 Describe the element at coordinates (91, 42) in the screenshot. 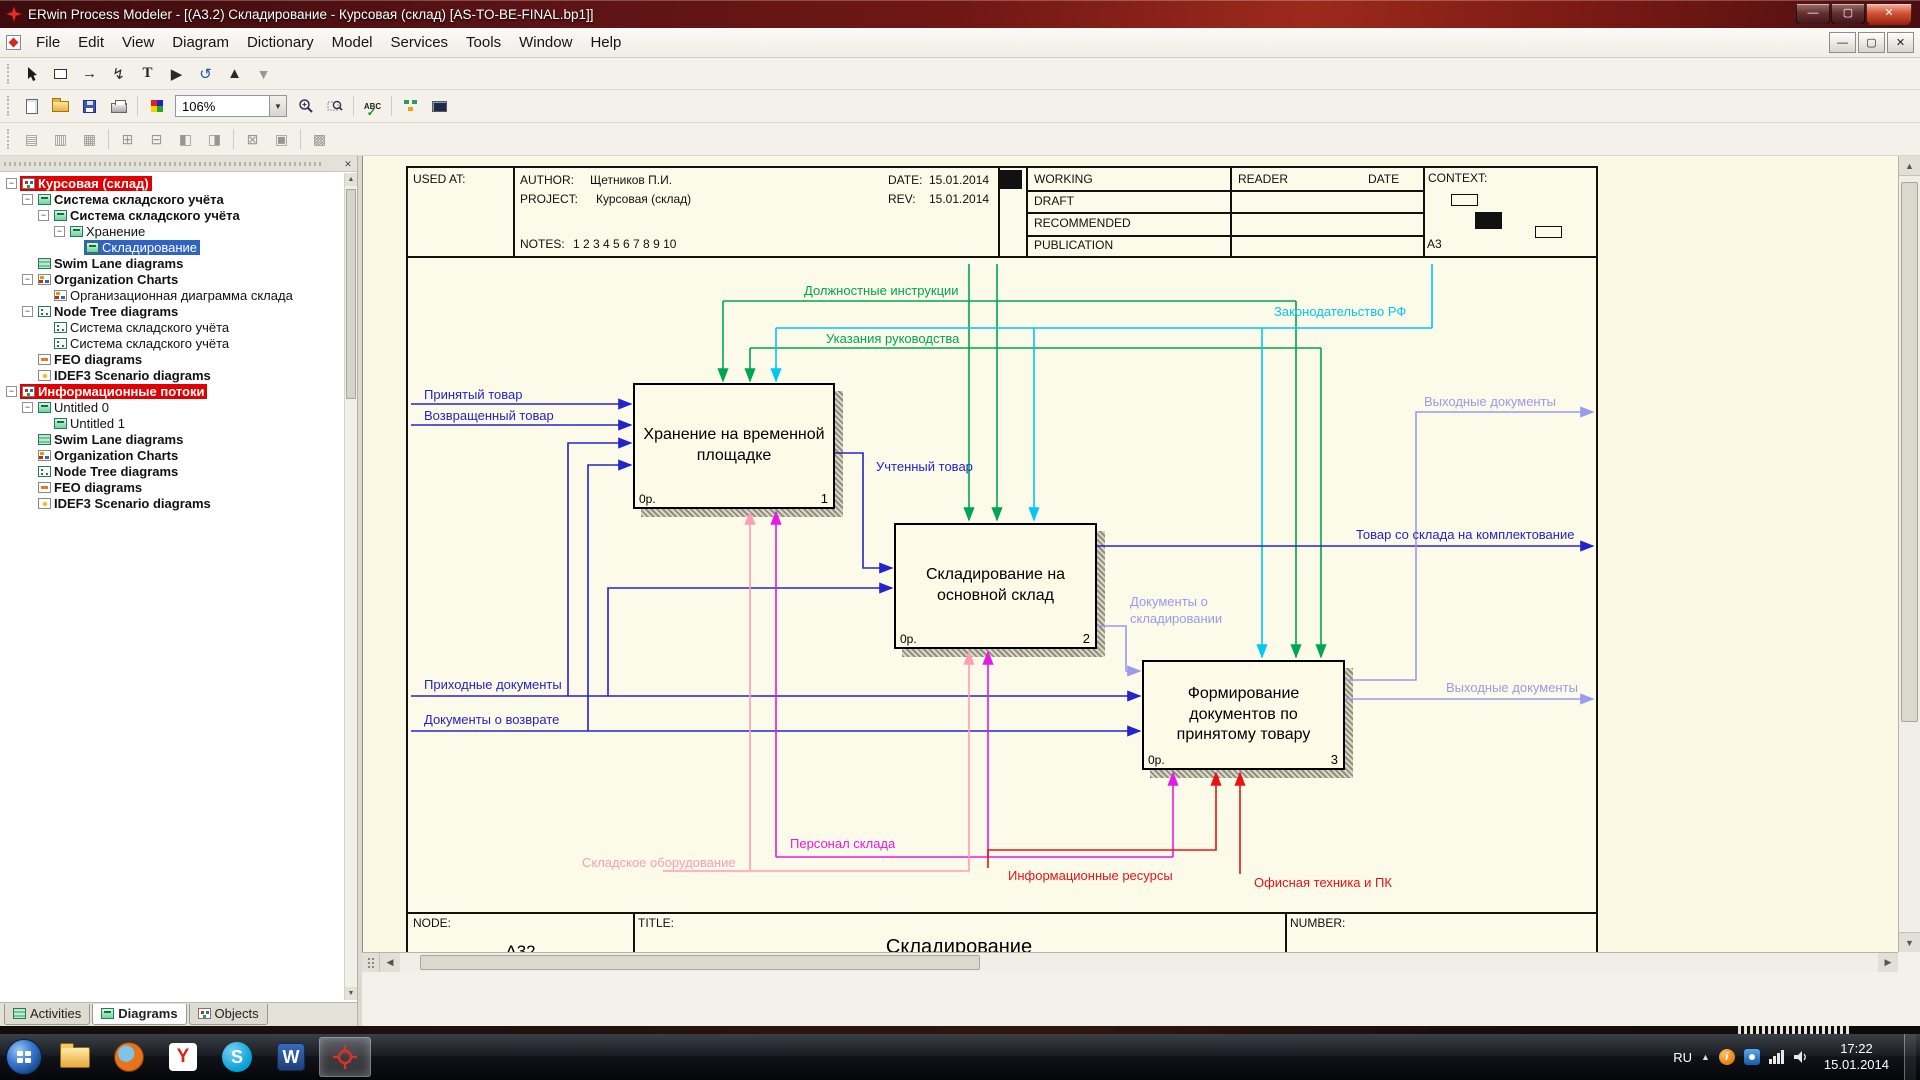

I see `menu-edit: Edit` at that location.